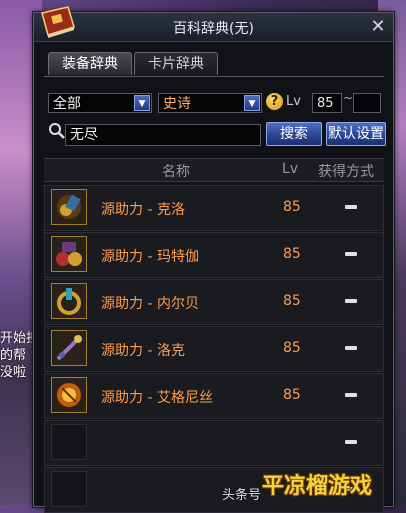 The width and height of the screenshot is (406, 513). I want to click on titlebar: 百科辞典(无) ✕, so click(213, 24).